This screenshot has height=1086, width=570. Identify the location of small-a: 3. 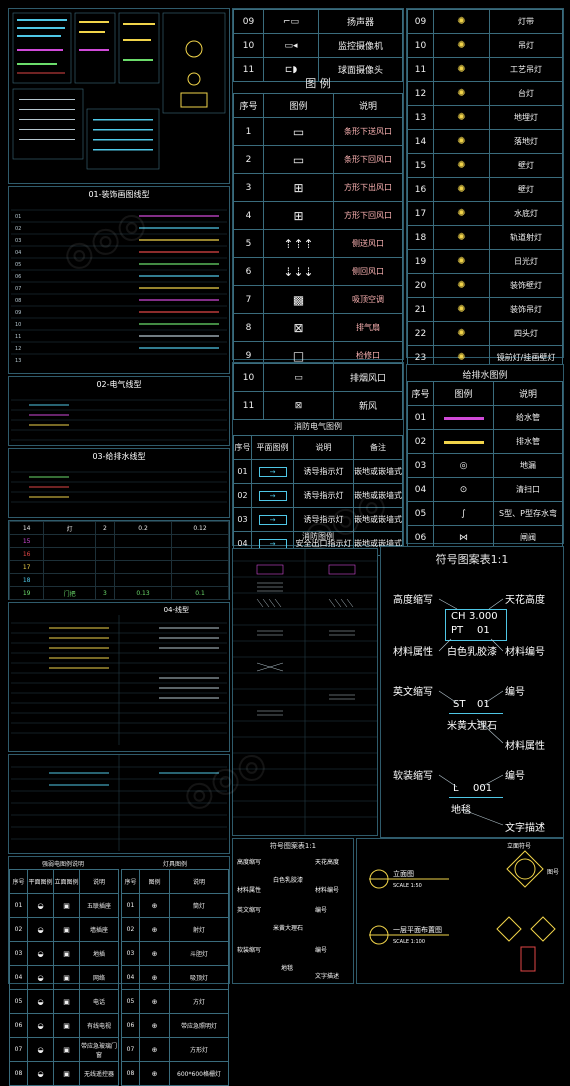
(105, 593).